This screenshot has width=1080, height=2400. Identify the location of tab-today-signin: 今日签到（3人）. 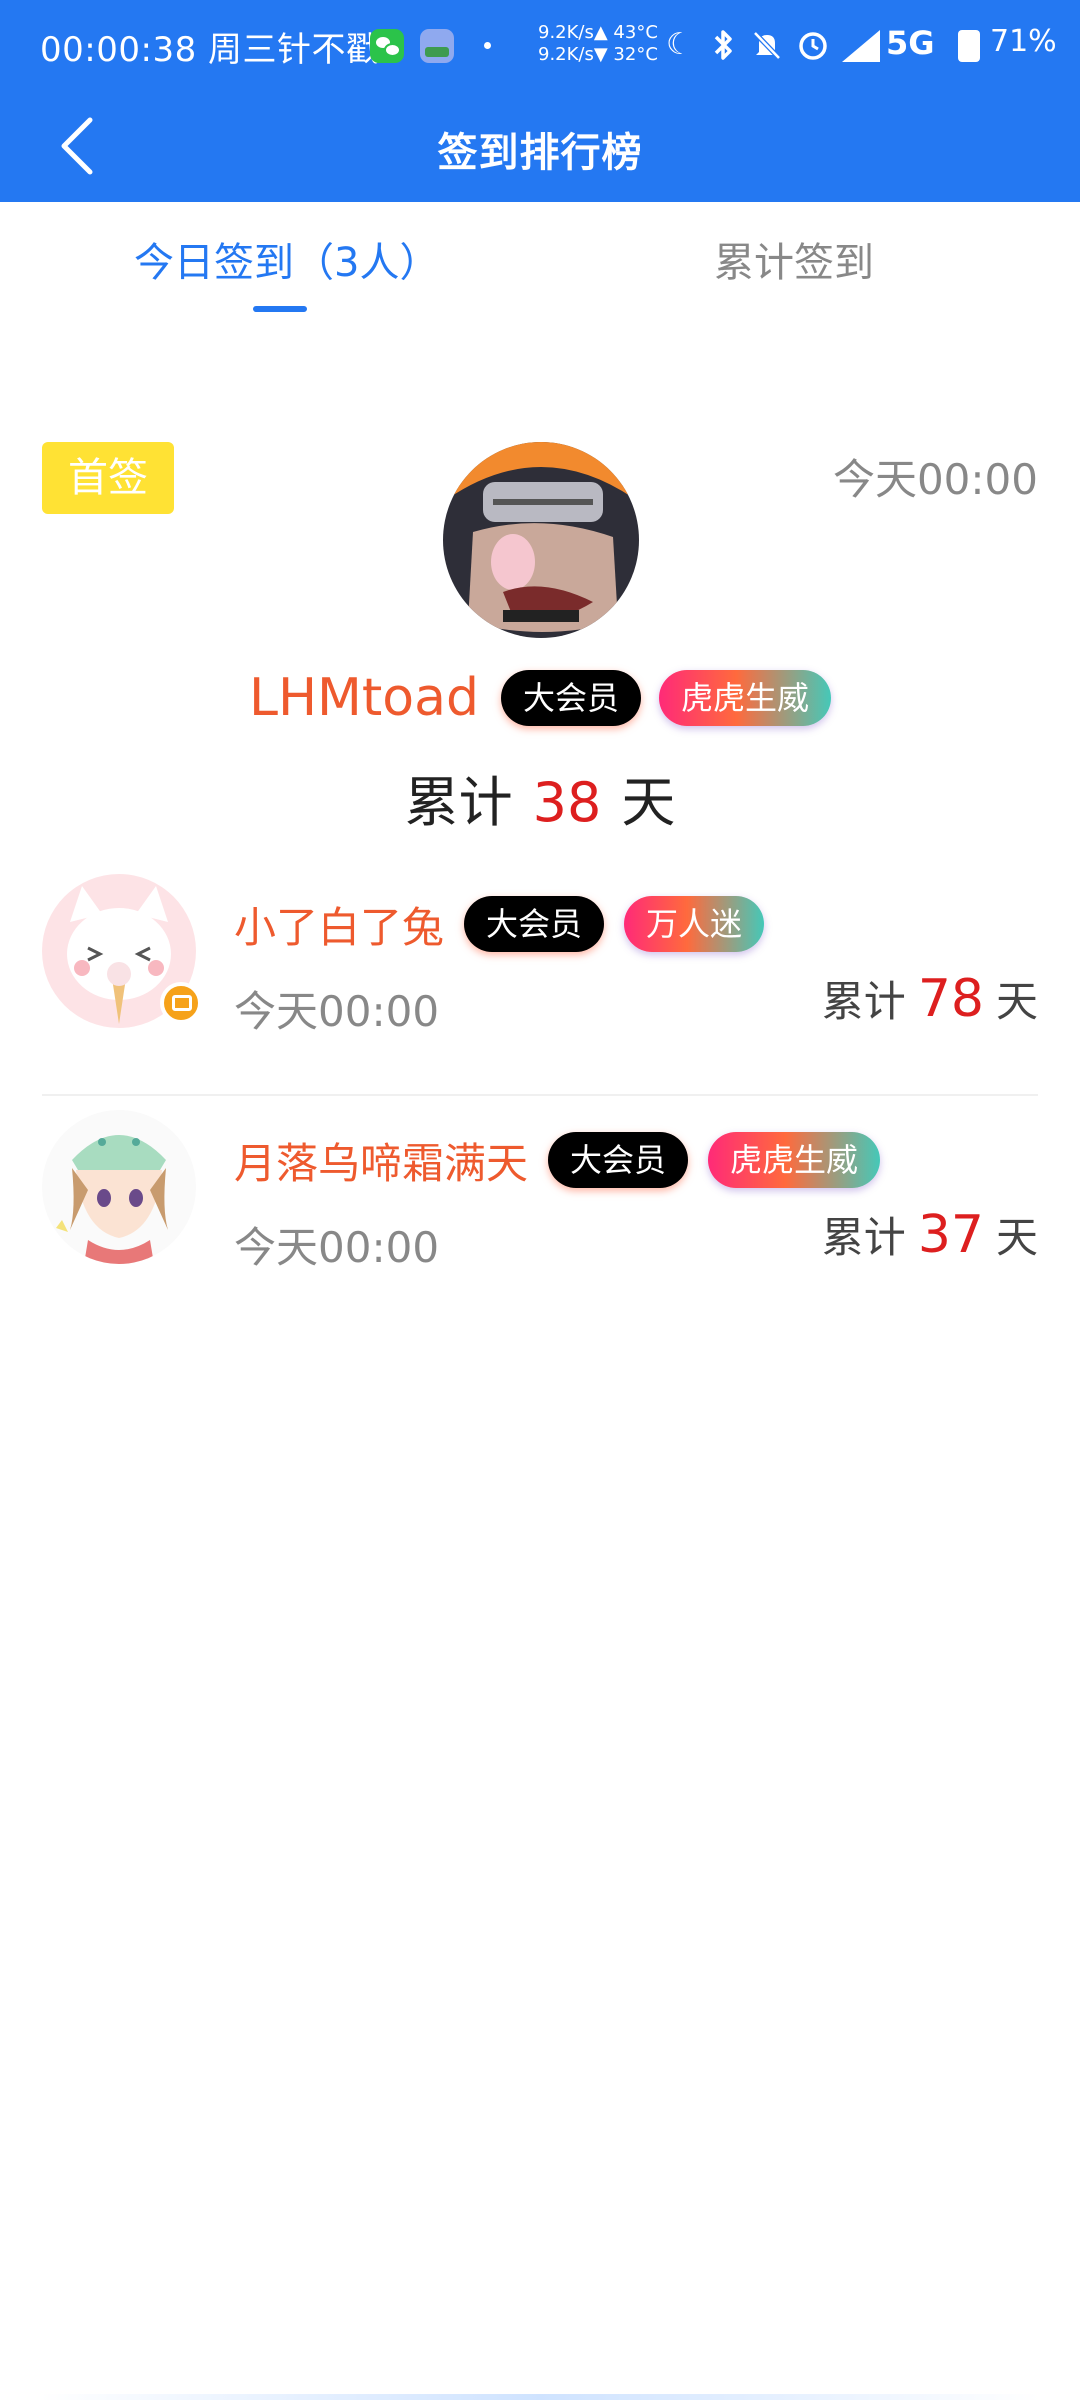
(286, 259).